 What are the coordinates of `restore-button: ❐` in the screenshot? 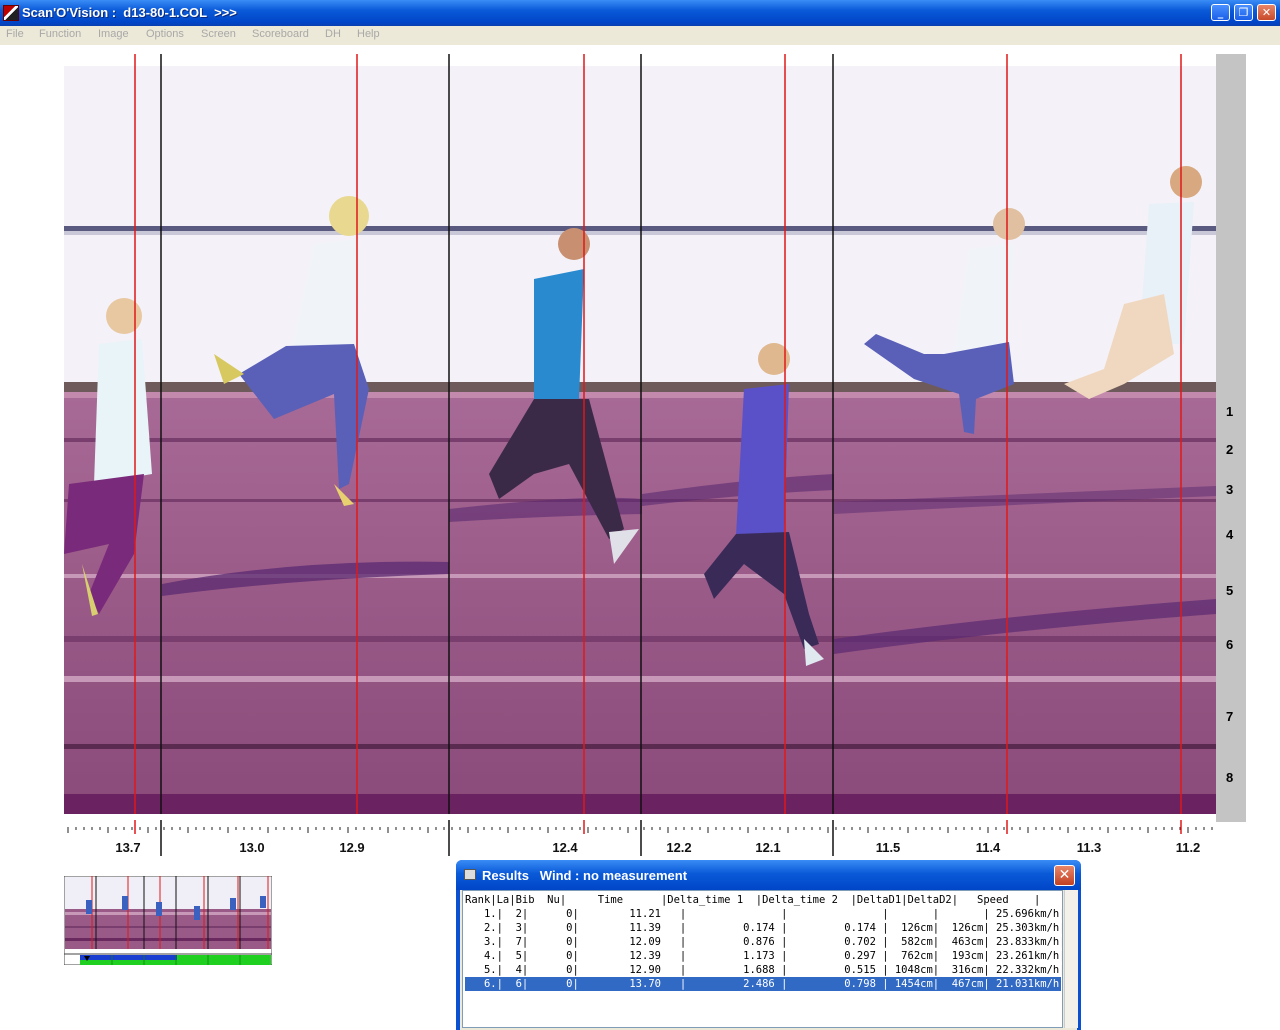 It's located at (1243, 12).